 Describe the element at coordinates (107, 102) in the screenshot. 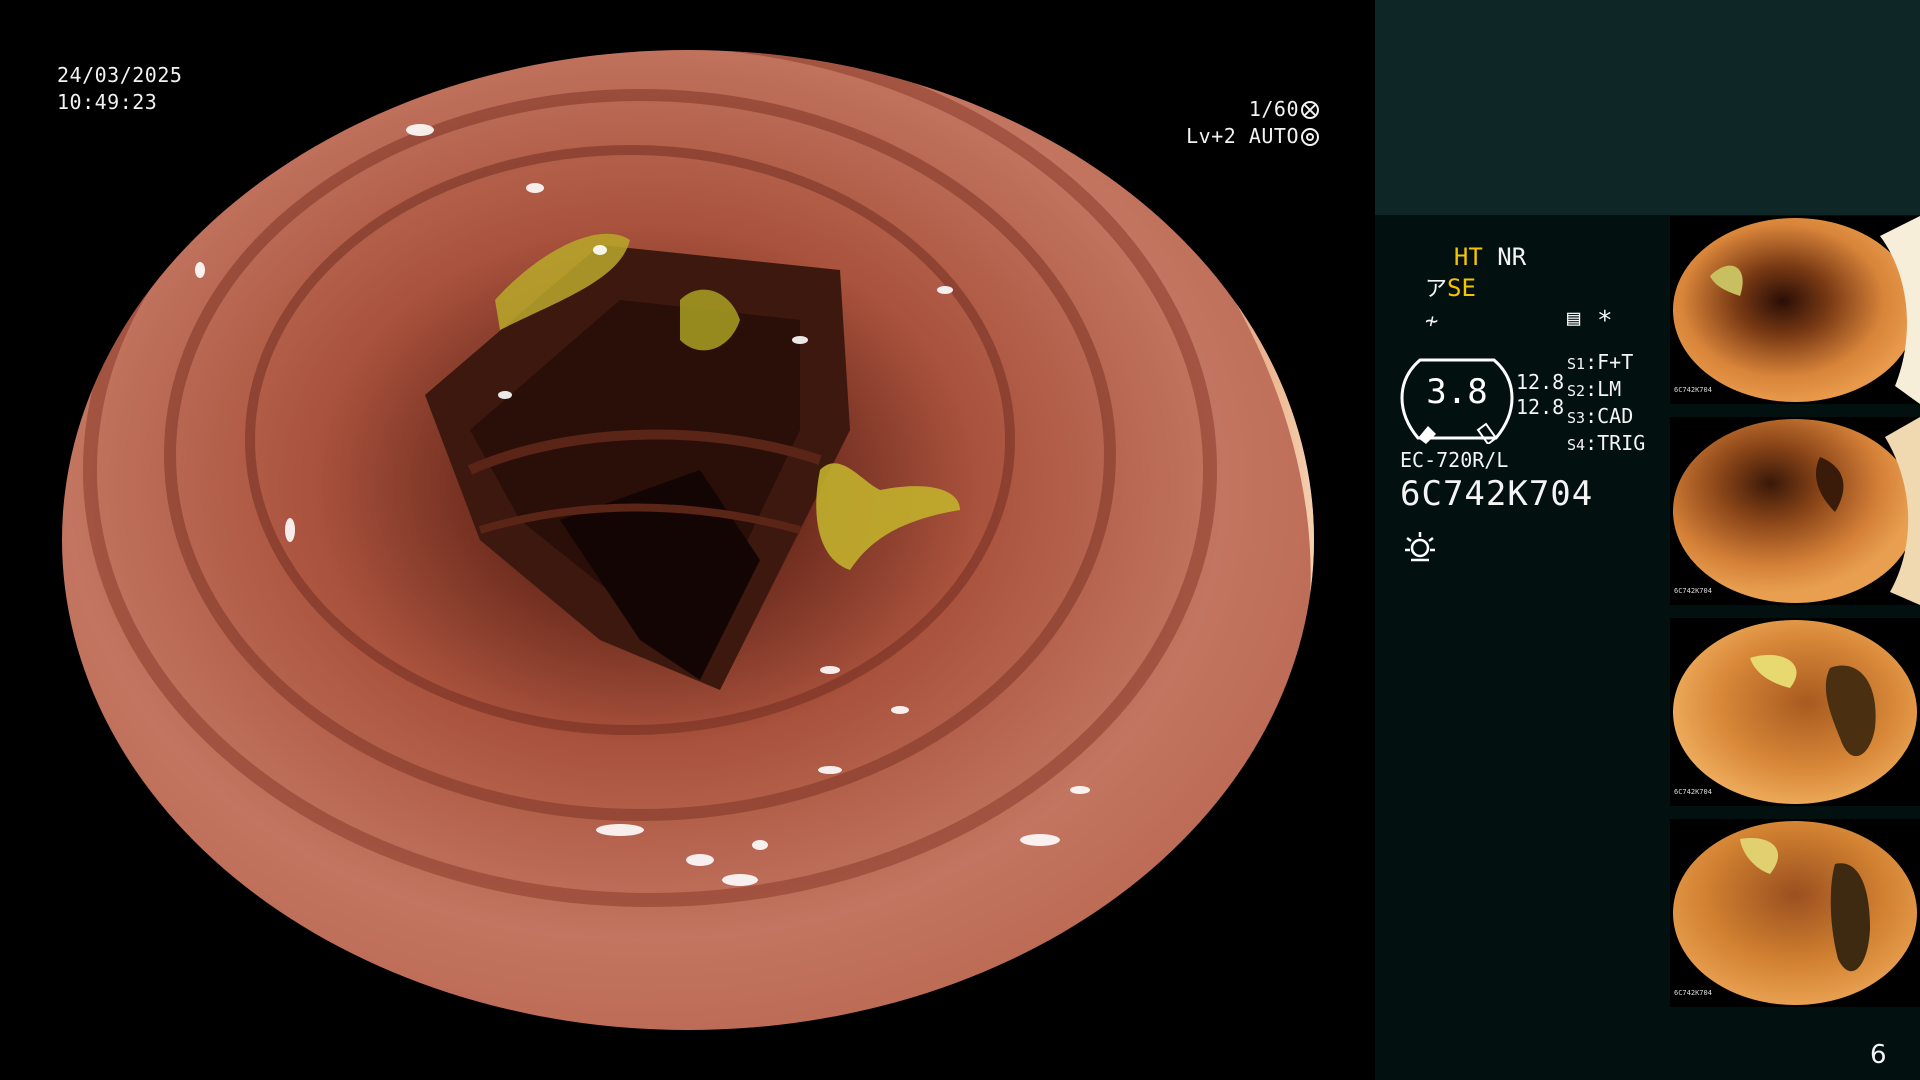

I see `time-text: 10:49:23` at that location.